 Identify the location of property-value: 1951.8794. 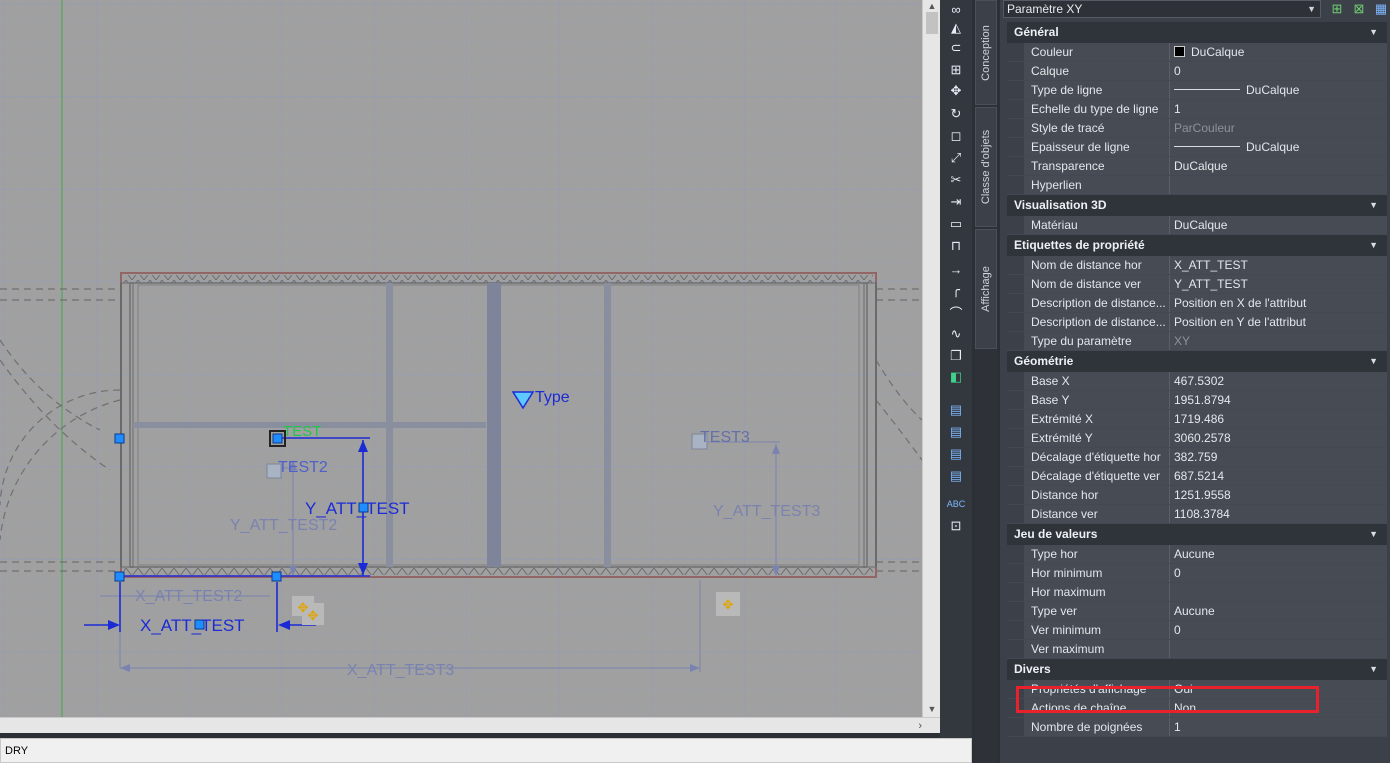
(1278, 400).